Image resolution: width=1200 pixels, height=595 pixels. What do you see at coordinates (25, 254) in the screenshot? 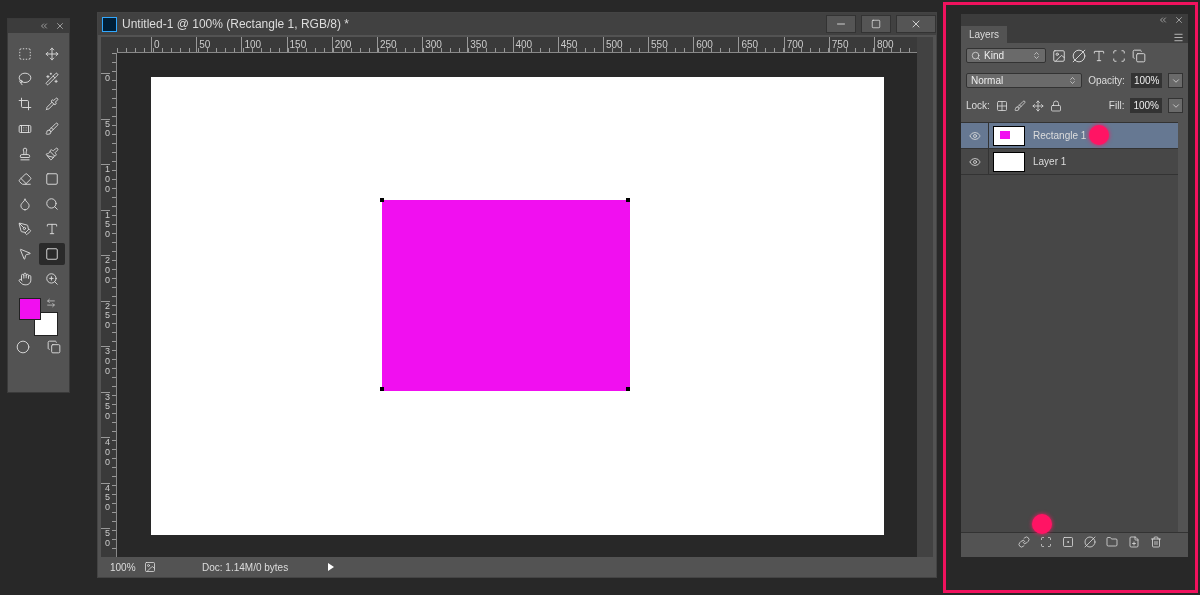
I see `path-select-icon` at bounding box center [25, 254].